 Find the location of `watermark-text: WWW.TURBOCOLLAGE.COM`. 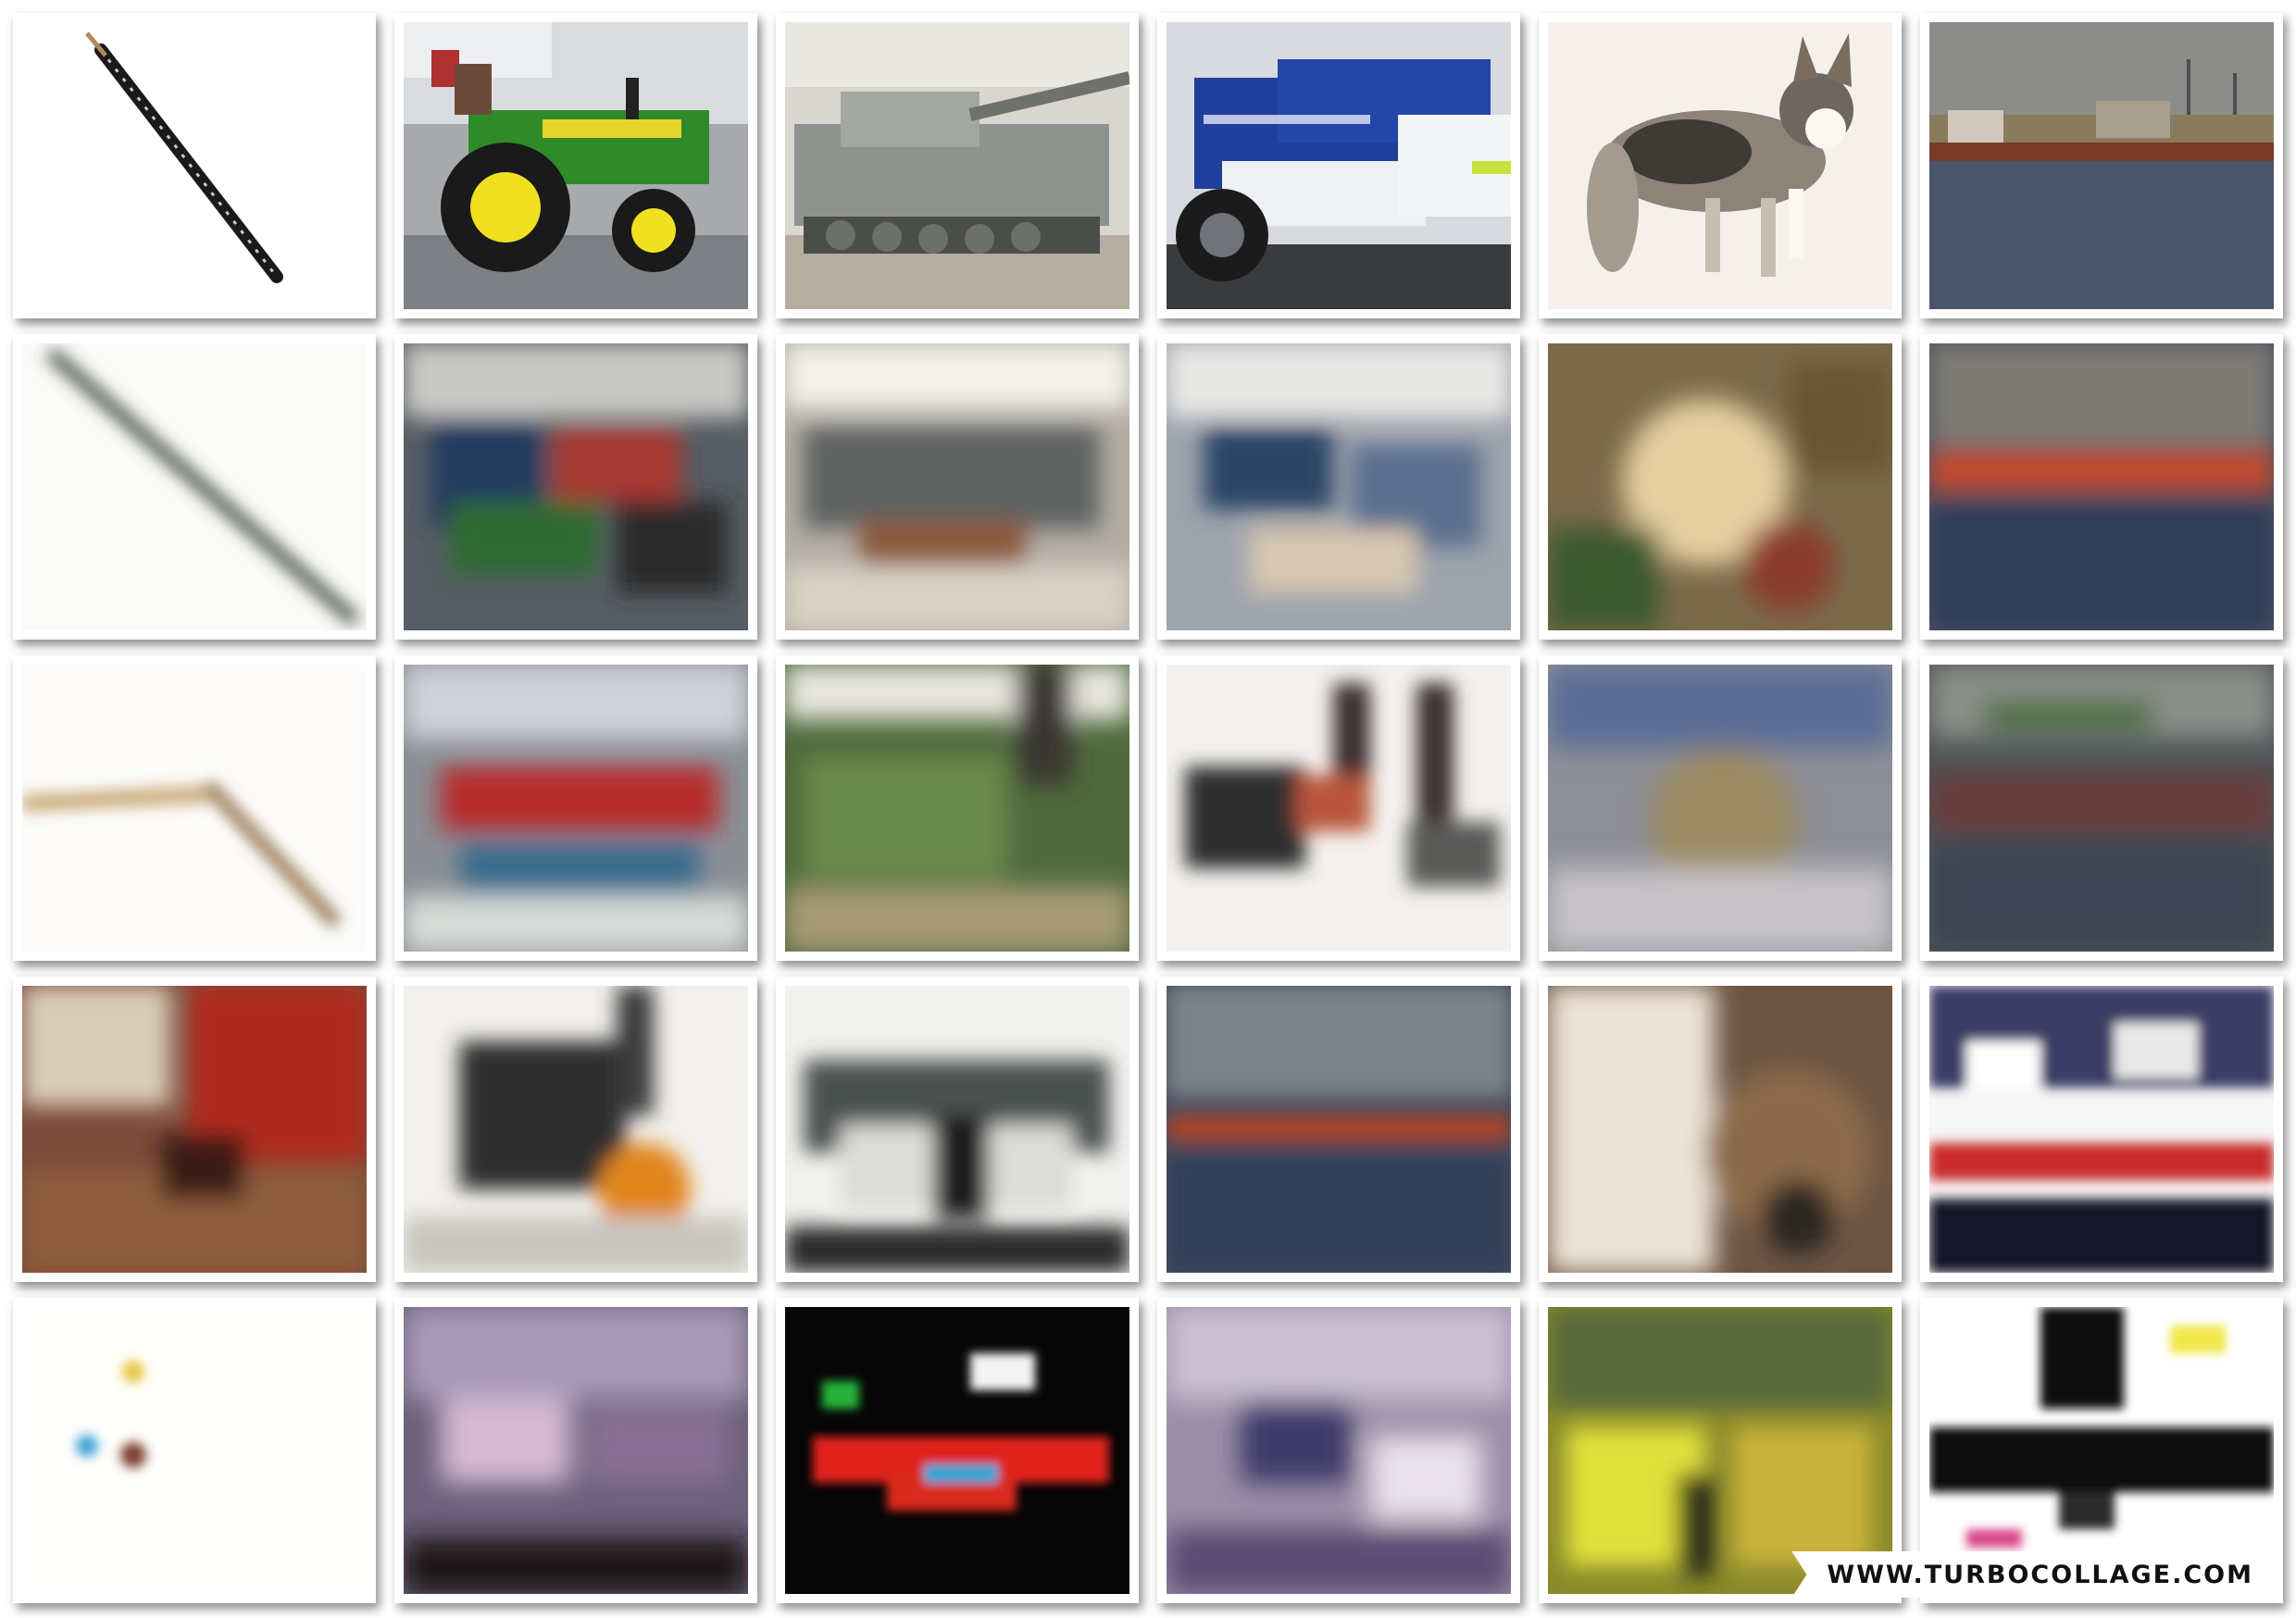

watermark-text: WWW.TURBOCOLLAGE.COM is located at coordinates (2040, 1574).